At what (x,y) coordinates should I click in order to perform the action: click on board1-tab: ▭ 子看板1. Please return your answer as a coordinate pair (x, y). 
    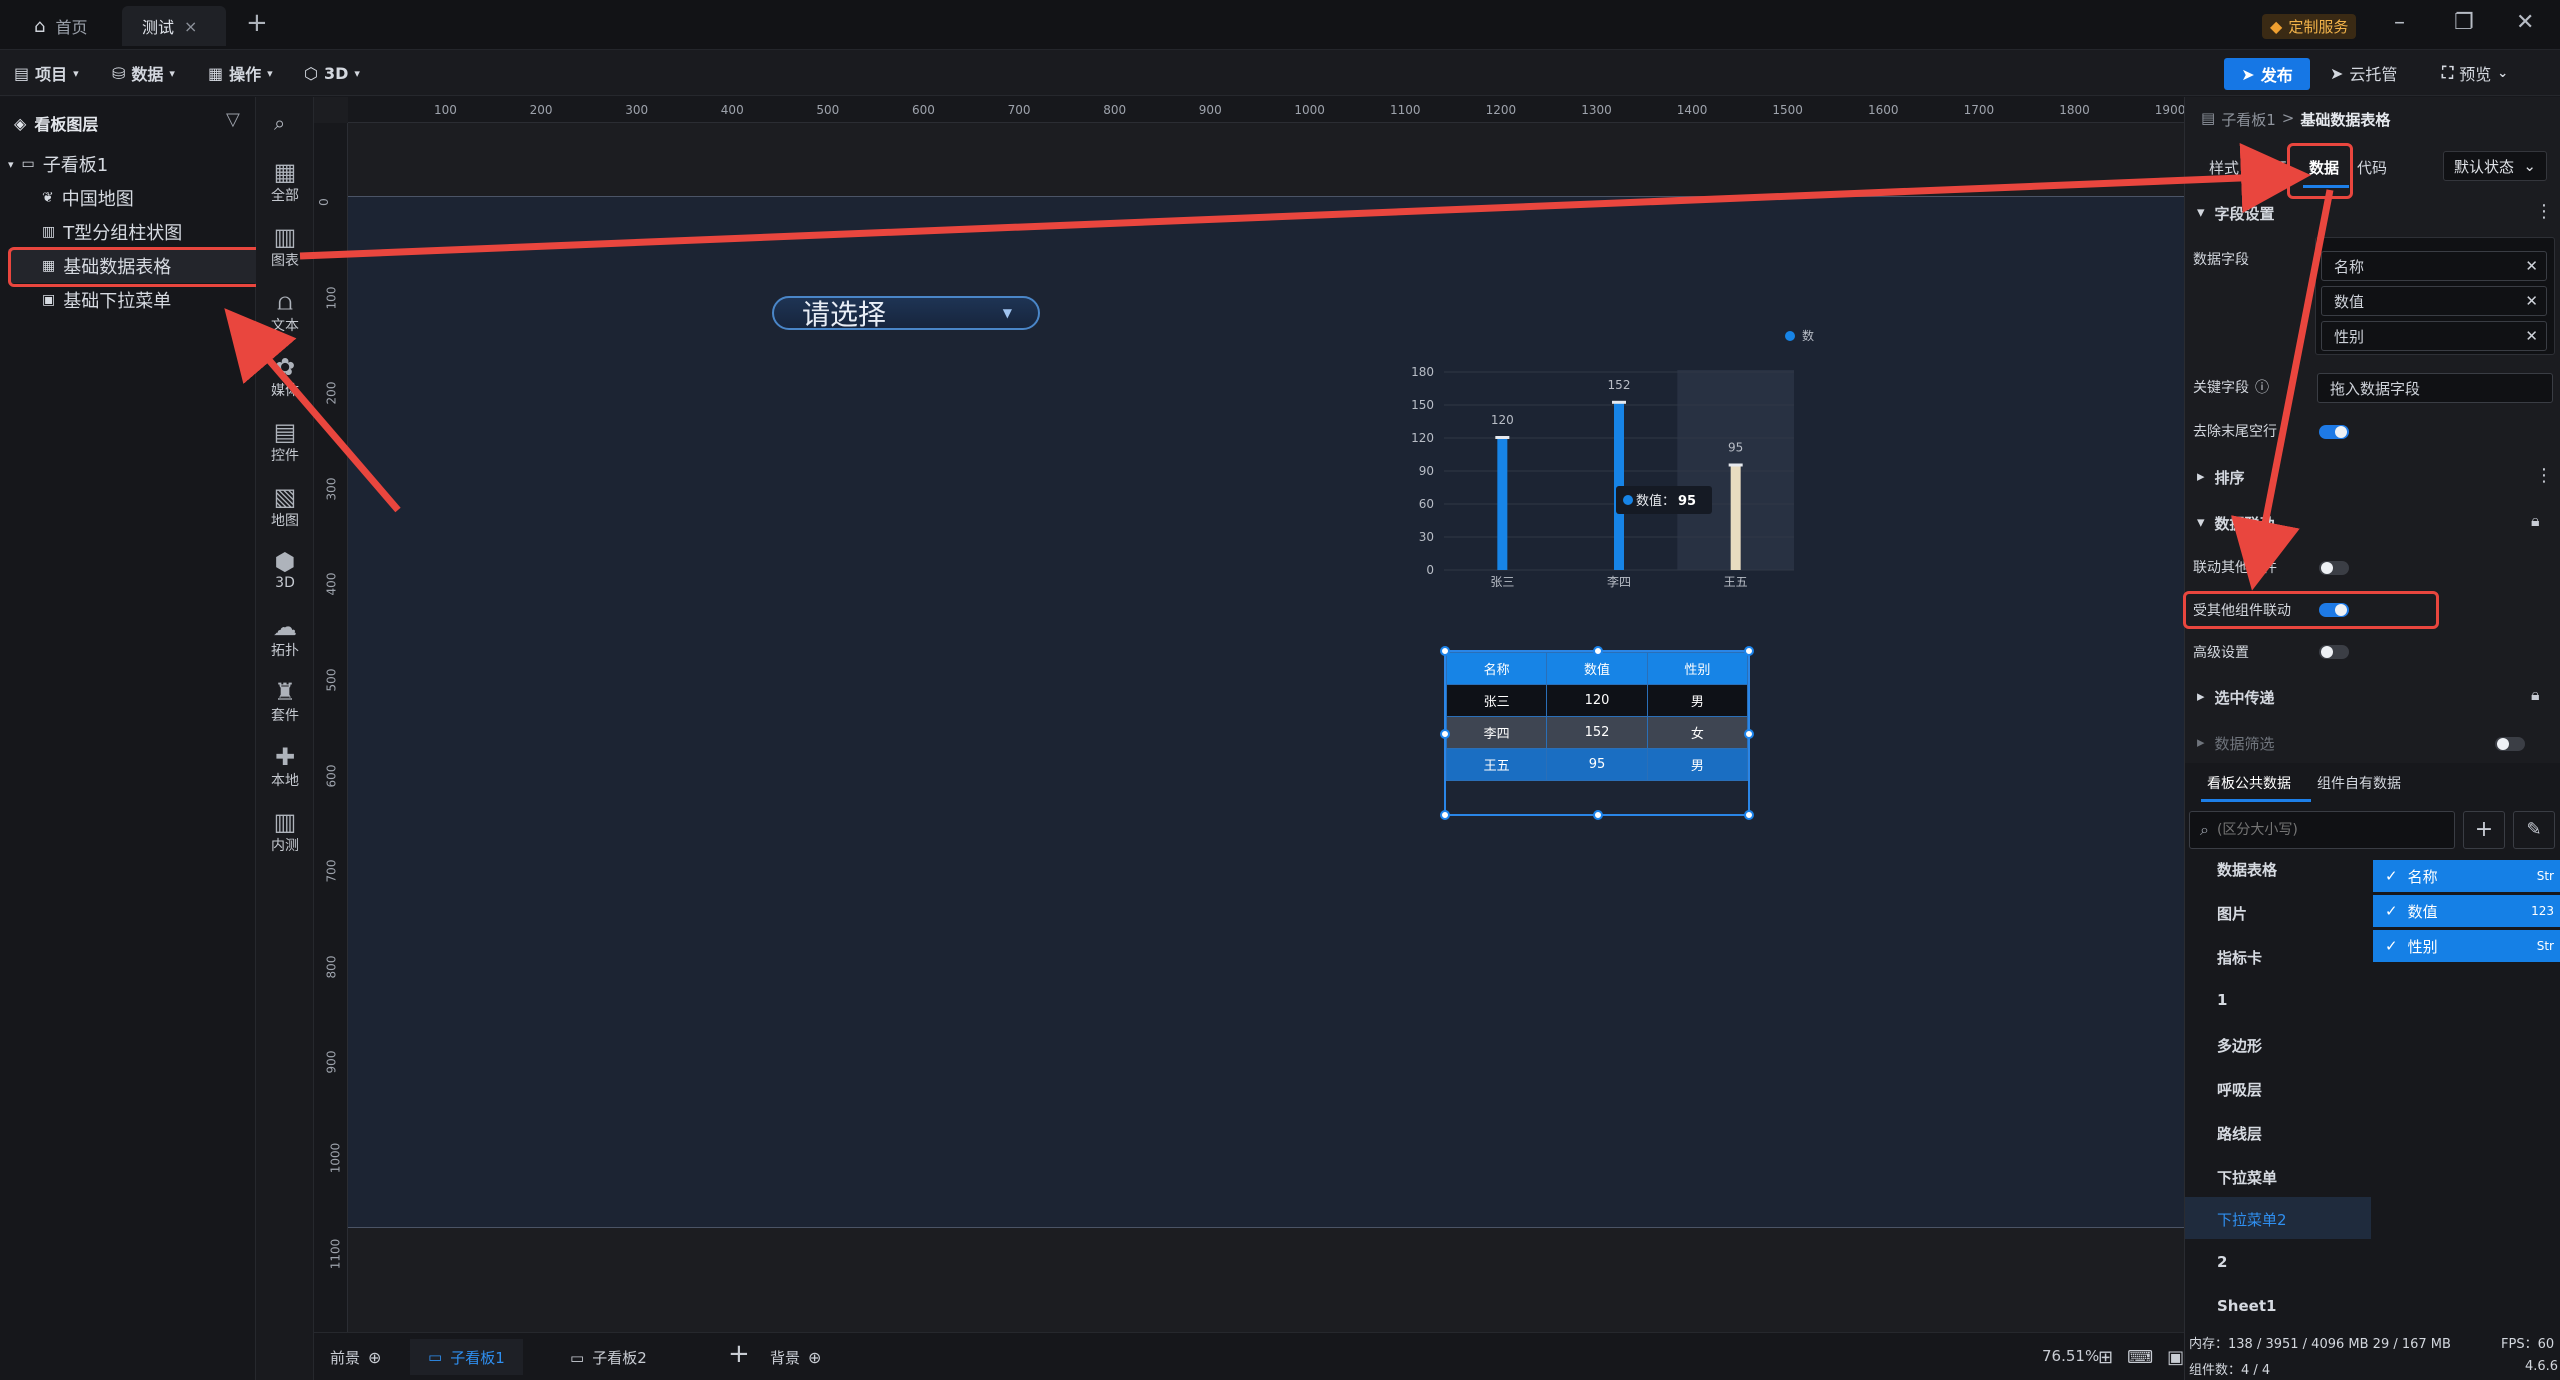
    Looking at the image, I should click on (466, 1357).